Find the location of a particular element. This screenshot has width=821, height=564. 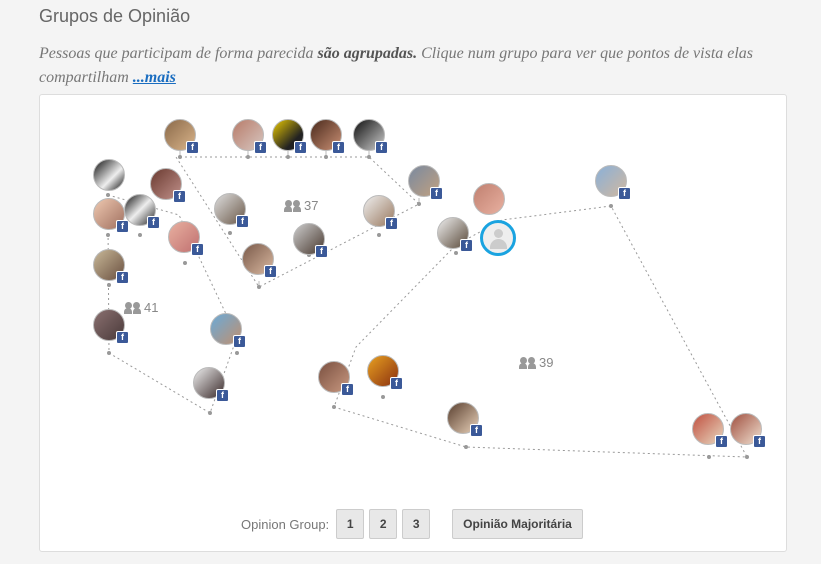

page-title: Grupos de Opinião is located at coordinates (115, 16).